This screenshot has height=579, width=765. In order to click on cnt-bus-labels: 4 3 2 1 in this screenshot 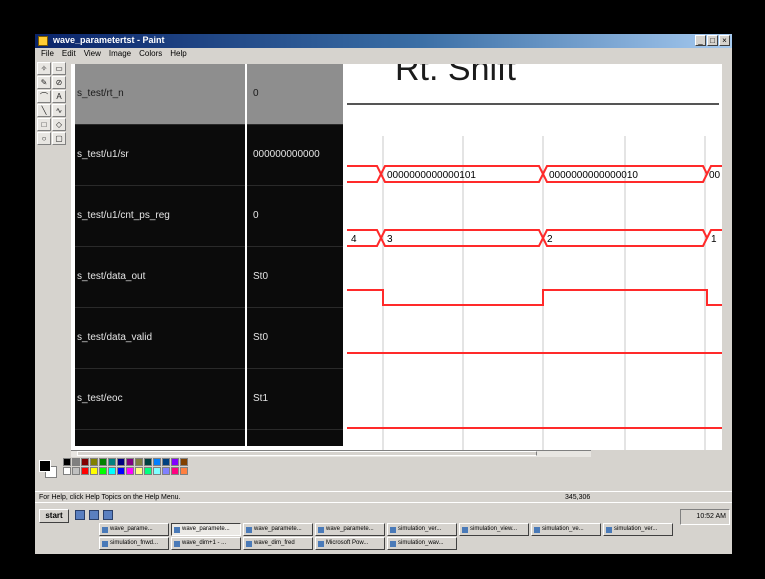, I will do `click(534, 239)`.